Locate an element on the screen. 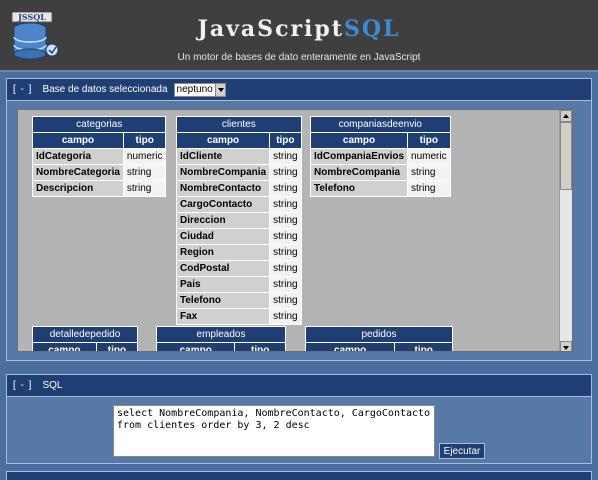  table-name: clientes is located at coordinates (239, 124).